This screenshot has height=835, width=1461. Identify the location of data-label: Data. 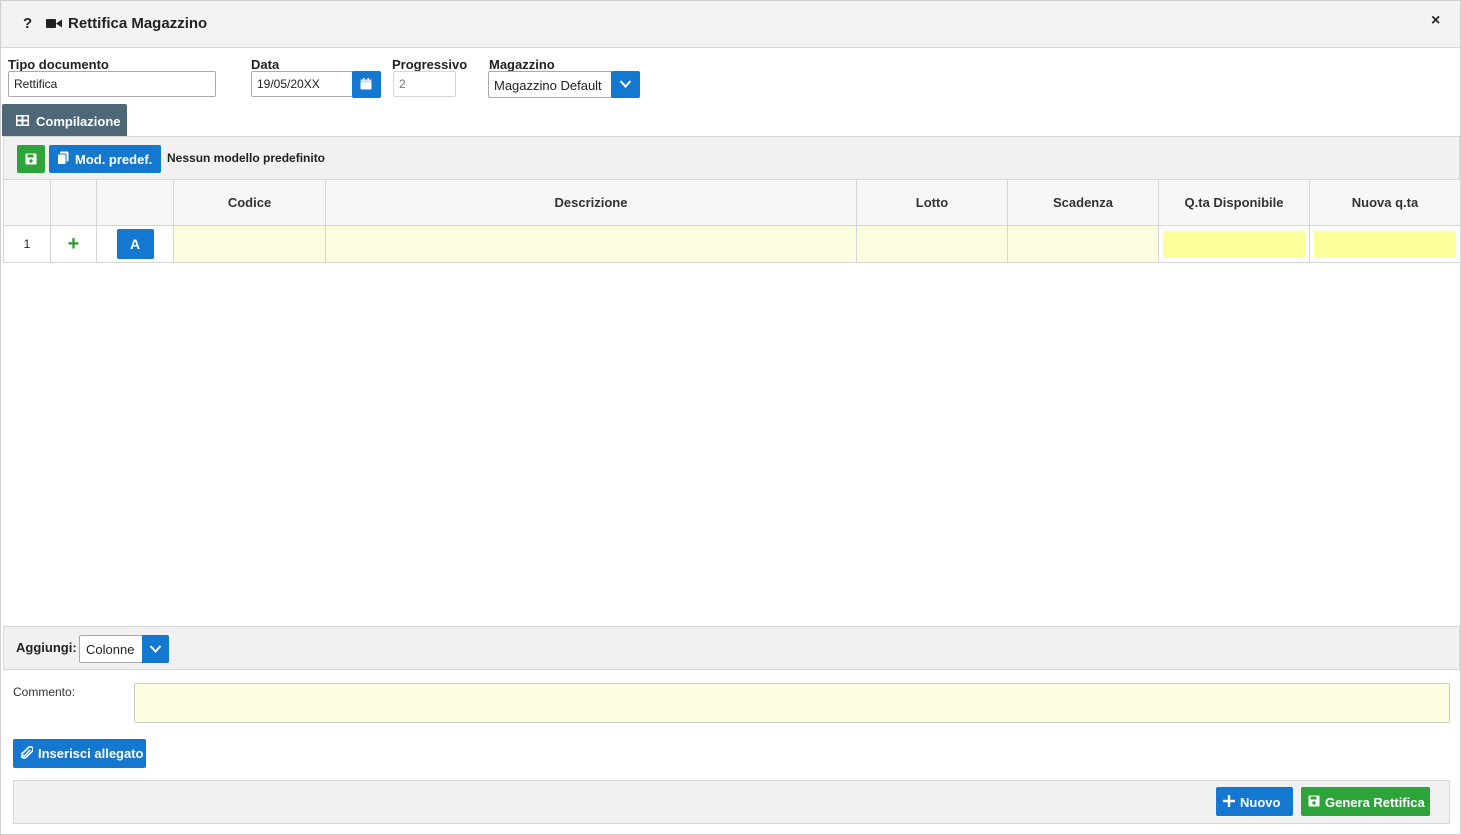
(265, 64).